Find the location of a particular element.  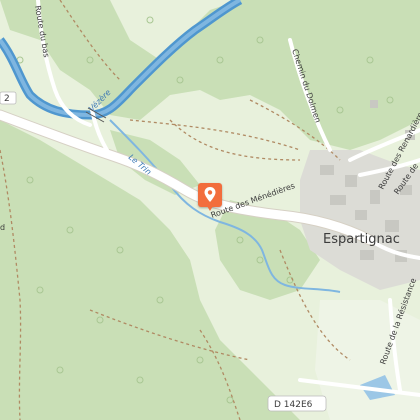

open-field is located at coordinates (367, 360).